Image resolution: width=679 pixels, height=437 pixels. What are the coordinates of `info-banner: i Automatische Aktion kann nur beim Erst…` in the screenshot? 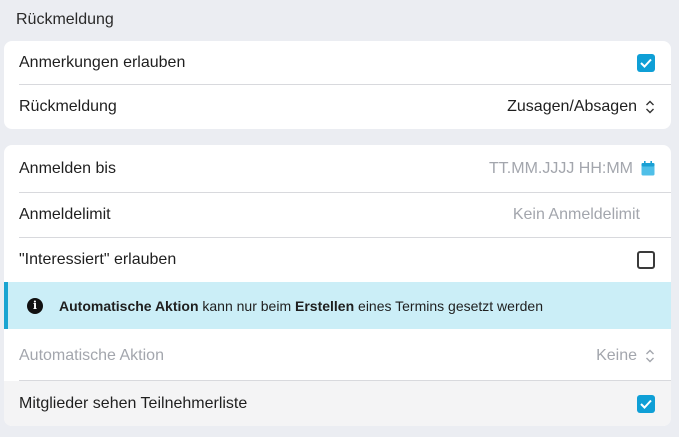 It's located at (337, 305).